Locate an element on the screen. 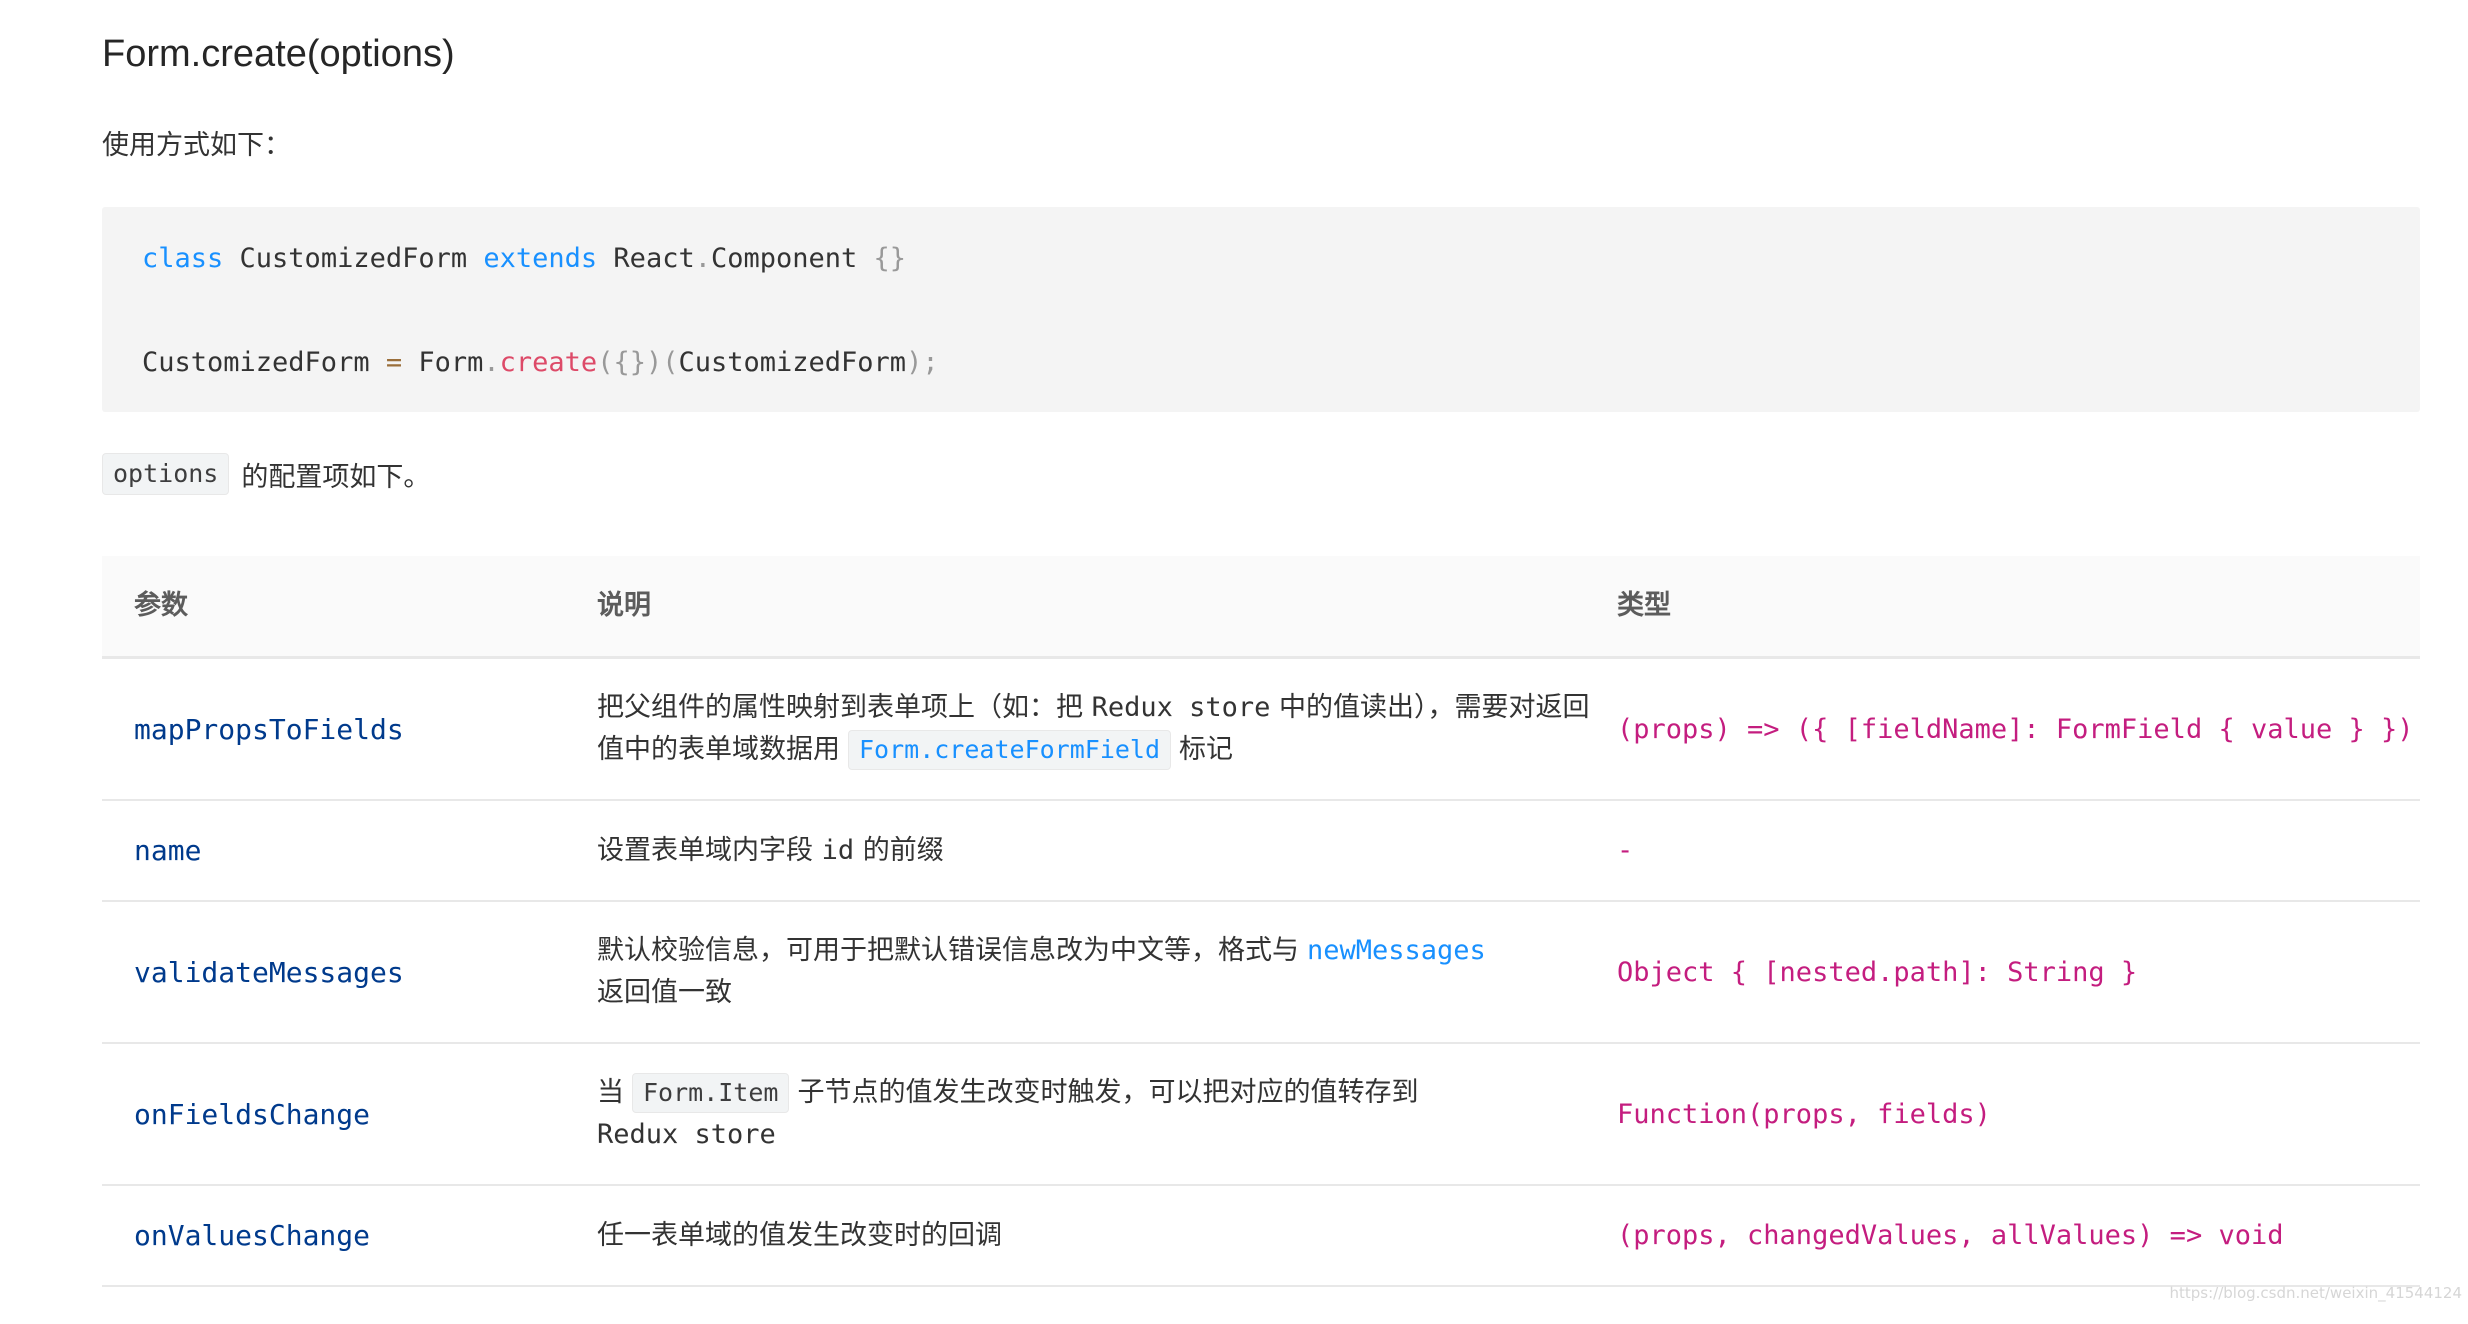 The image size is (2468, 1324). options-text: 的配置项如下。 is located at coordinates (336, 477).